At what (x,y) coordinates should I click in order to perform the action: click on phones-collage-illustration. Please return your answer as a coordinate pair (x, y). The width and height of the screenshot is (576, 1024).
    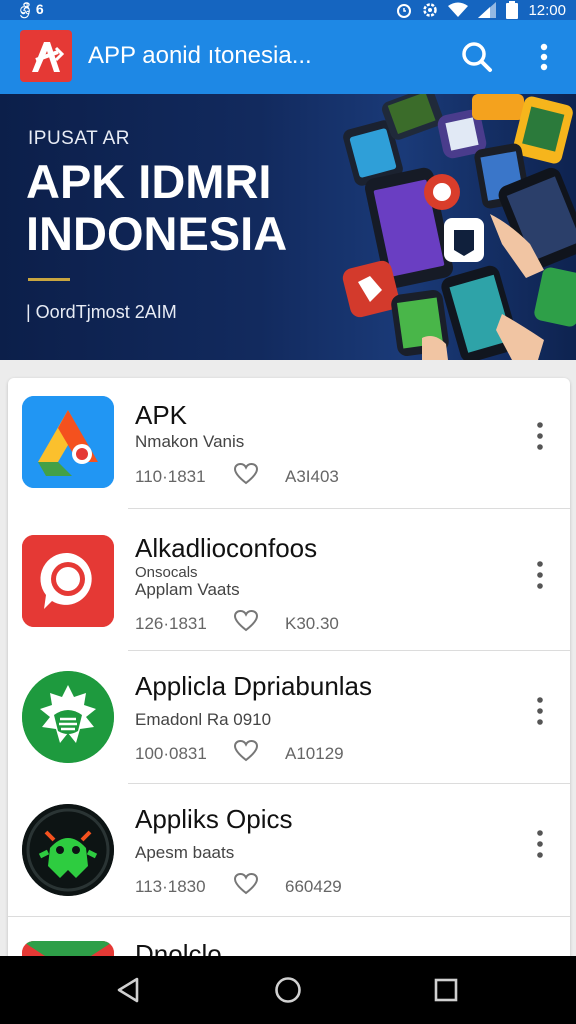
    Looking at the image, I should click on (459, 227).